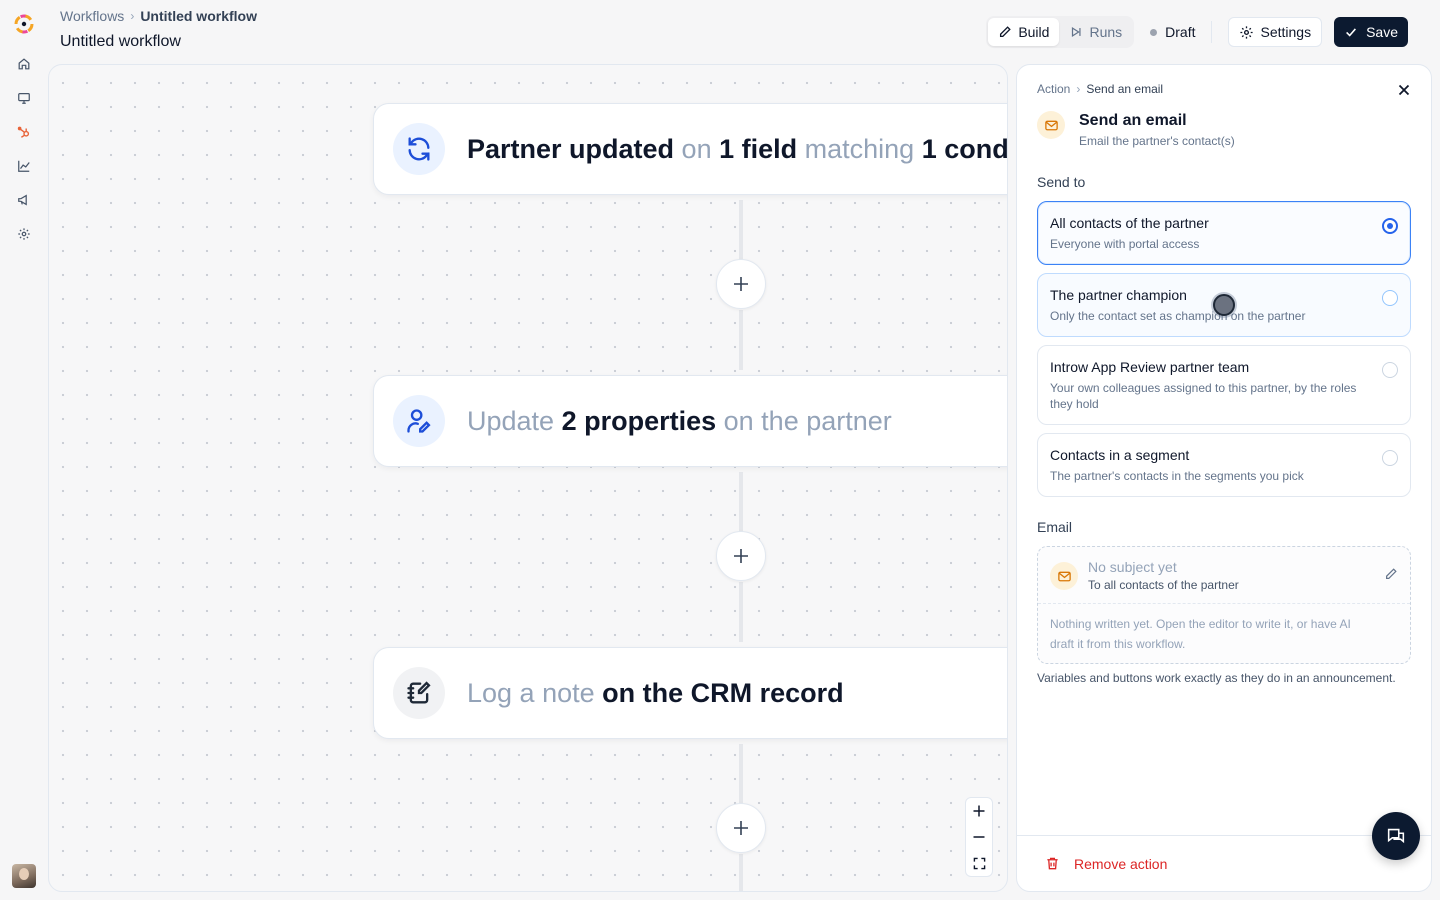 The height and width of the screenshot is (900, 1440). Describe the element at coordinates (419, 421) in the screenshot. I see `user-edit-icon` at that location.